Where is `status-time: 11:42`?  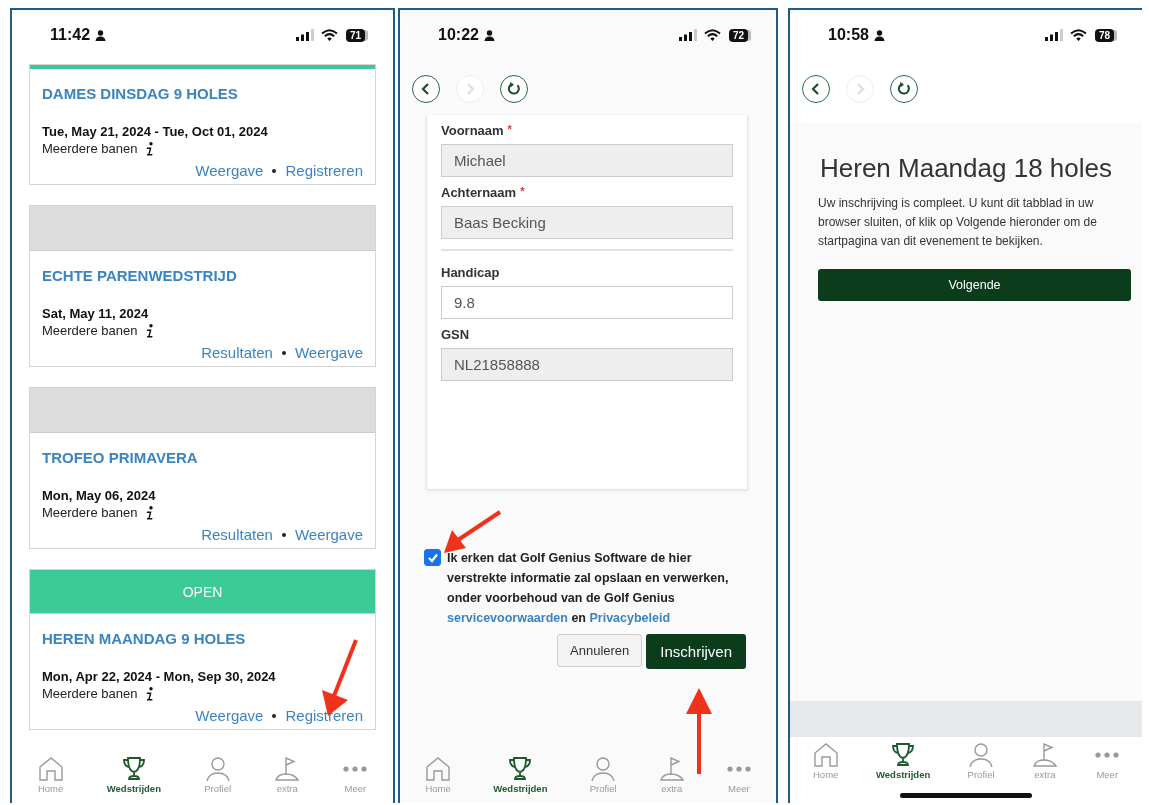 status-time: 11:42 is located at coordinates (70, 35).